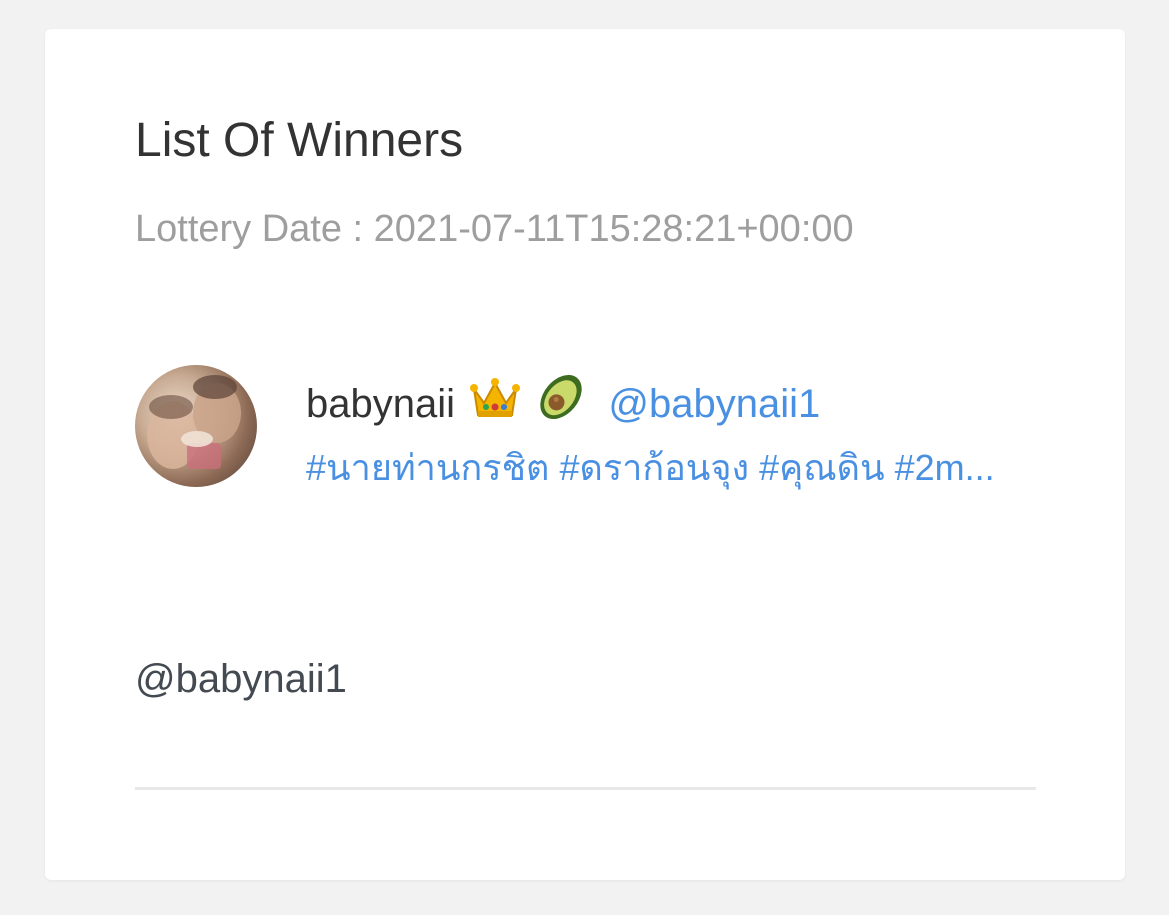 The image size is (1169, 915). What do you see at coordinates (585, 788) in the screenshot?
I see `divider` at bounding box center [585, 788].